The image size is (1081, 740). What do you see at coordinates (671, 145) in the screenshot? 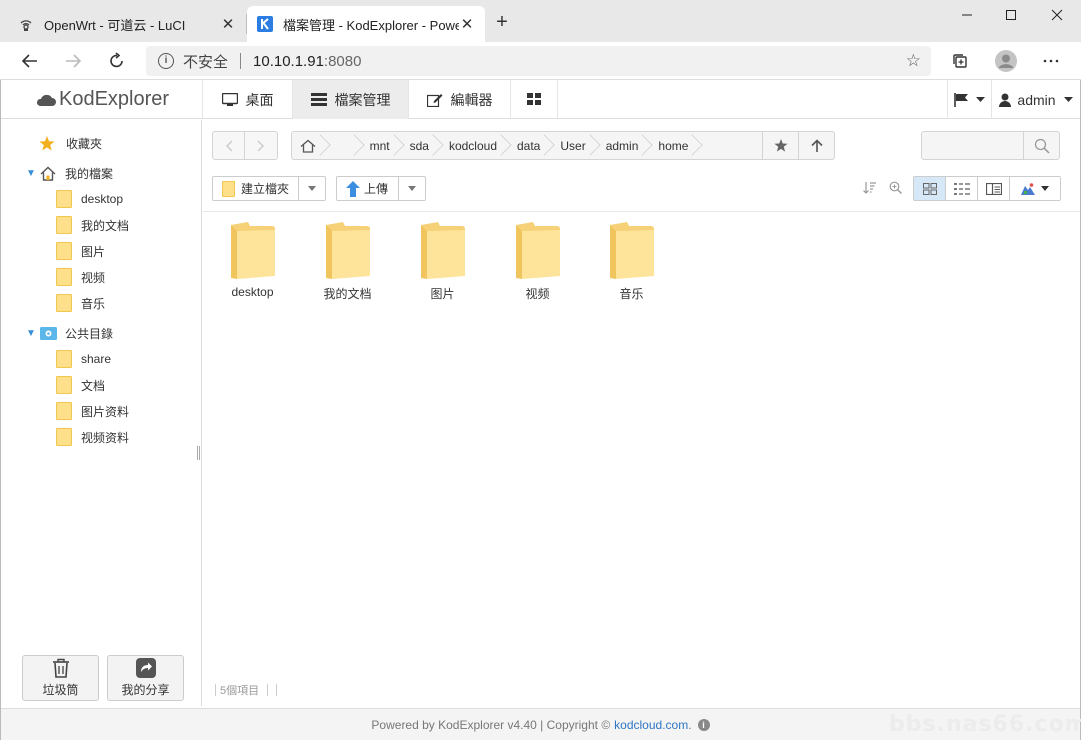
I see `breadcrumb-item: home` at bounding box center [671, 145].